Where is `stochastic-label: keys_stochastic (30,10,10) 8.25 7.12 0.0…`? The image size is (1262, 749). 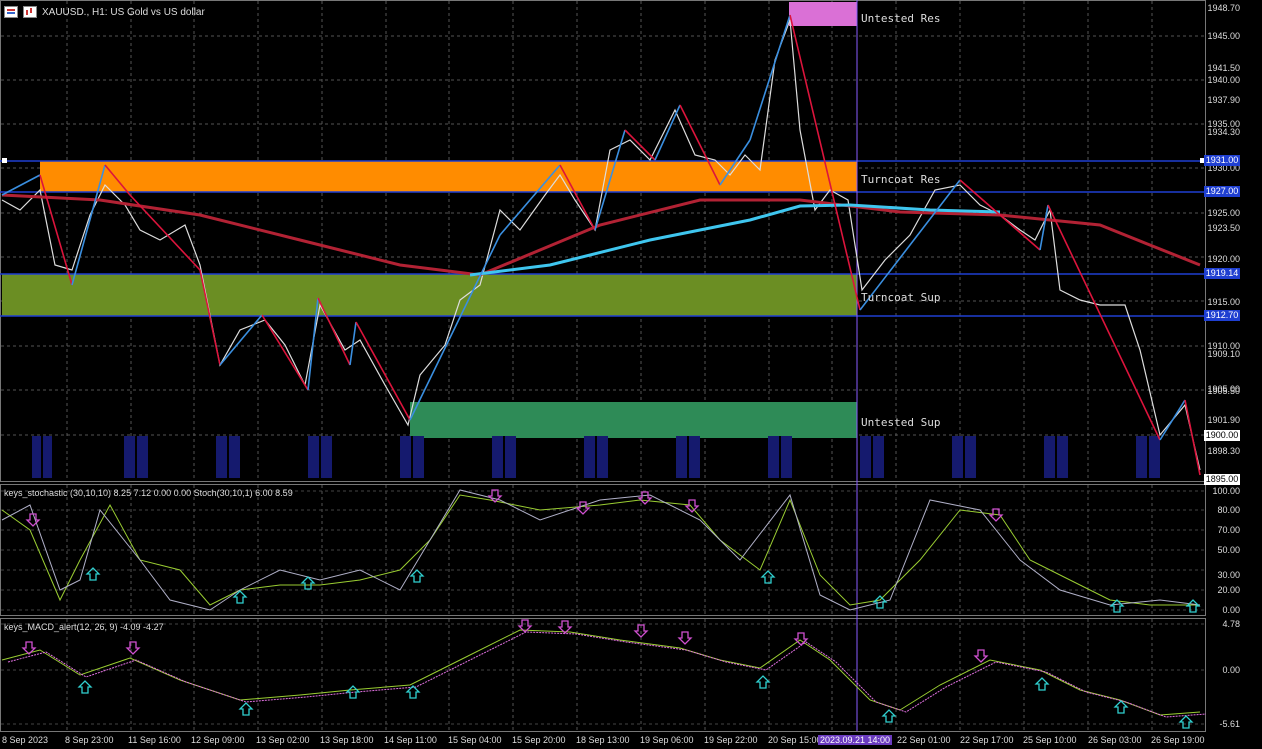 stochastic-label: keys_stochastic (30,10,10) 8.25 7.12 0.0… is located at coordinates (148, 493).